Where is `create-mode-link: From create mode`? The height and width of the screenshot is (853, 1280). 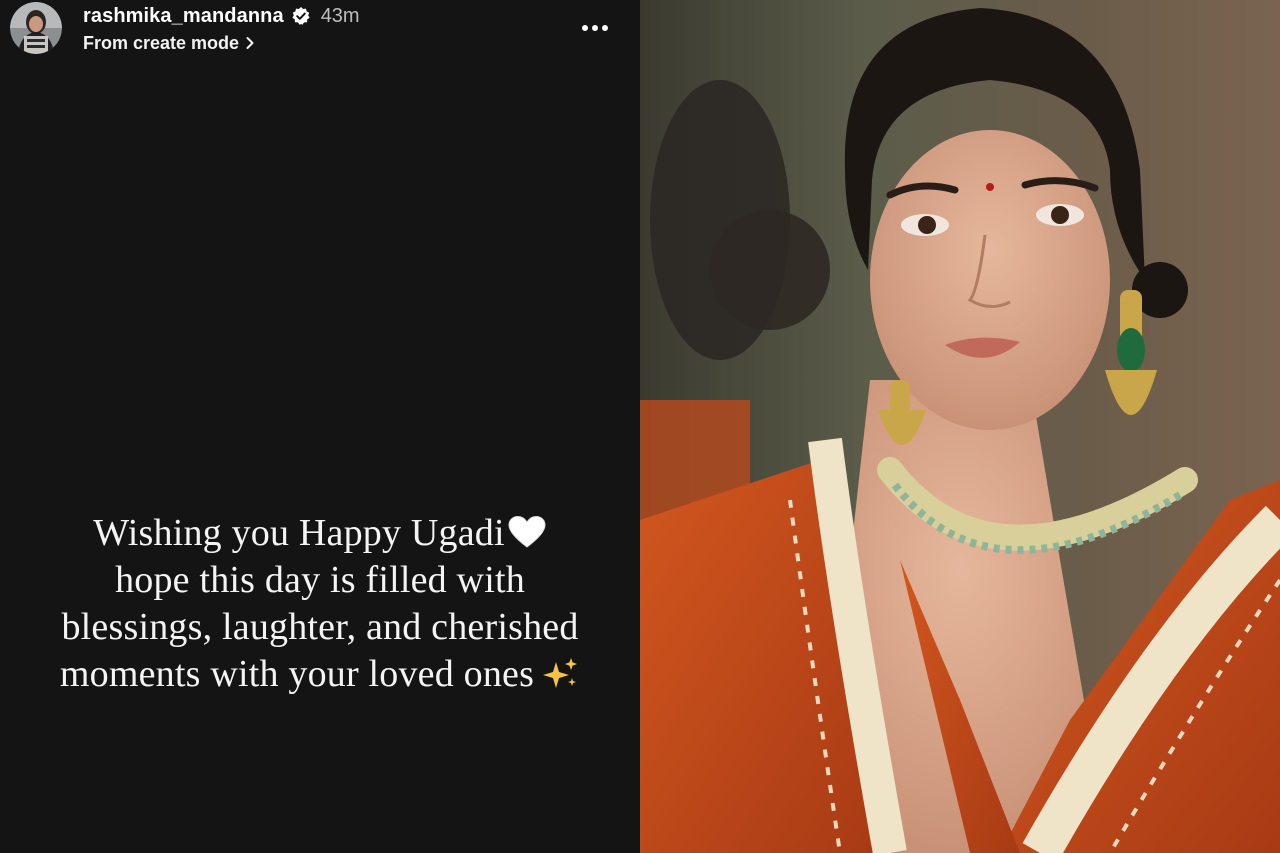 create-mode-link: From create mode is located at coordinates (221, 43).